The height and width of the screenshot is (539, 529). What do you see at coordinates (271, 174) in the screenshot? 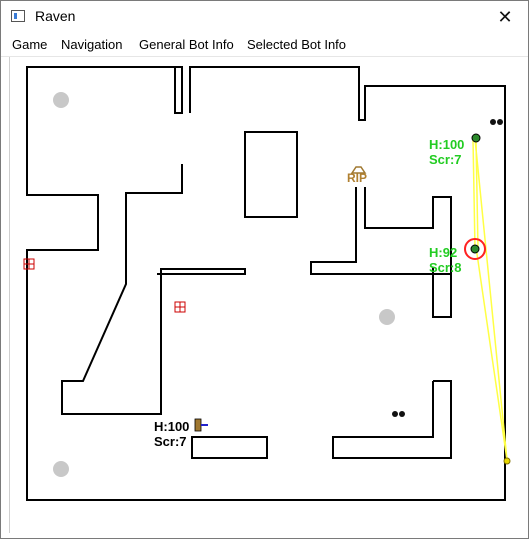
I see `wall-pillar-center` at bounding box center [271, 174].